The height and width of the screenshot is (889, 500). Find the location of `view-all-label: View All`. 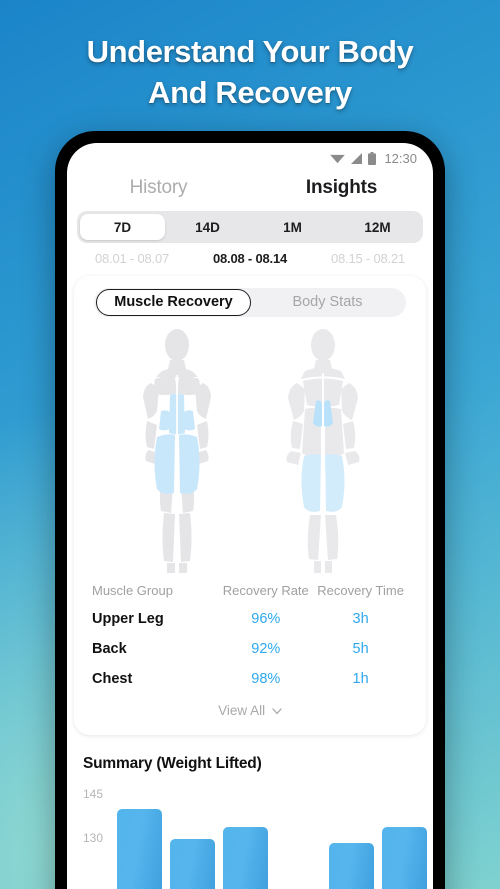

view-all-label: View All is located at coordinates (242, 710).